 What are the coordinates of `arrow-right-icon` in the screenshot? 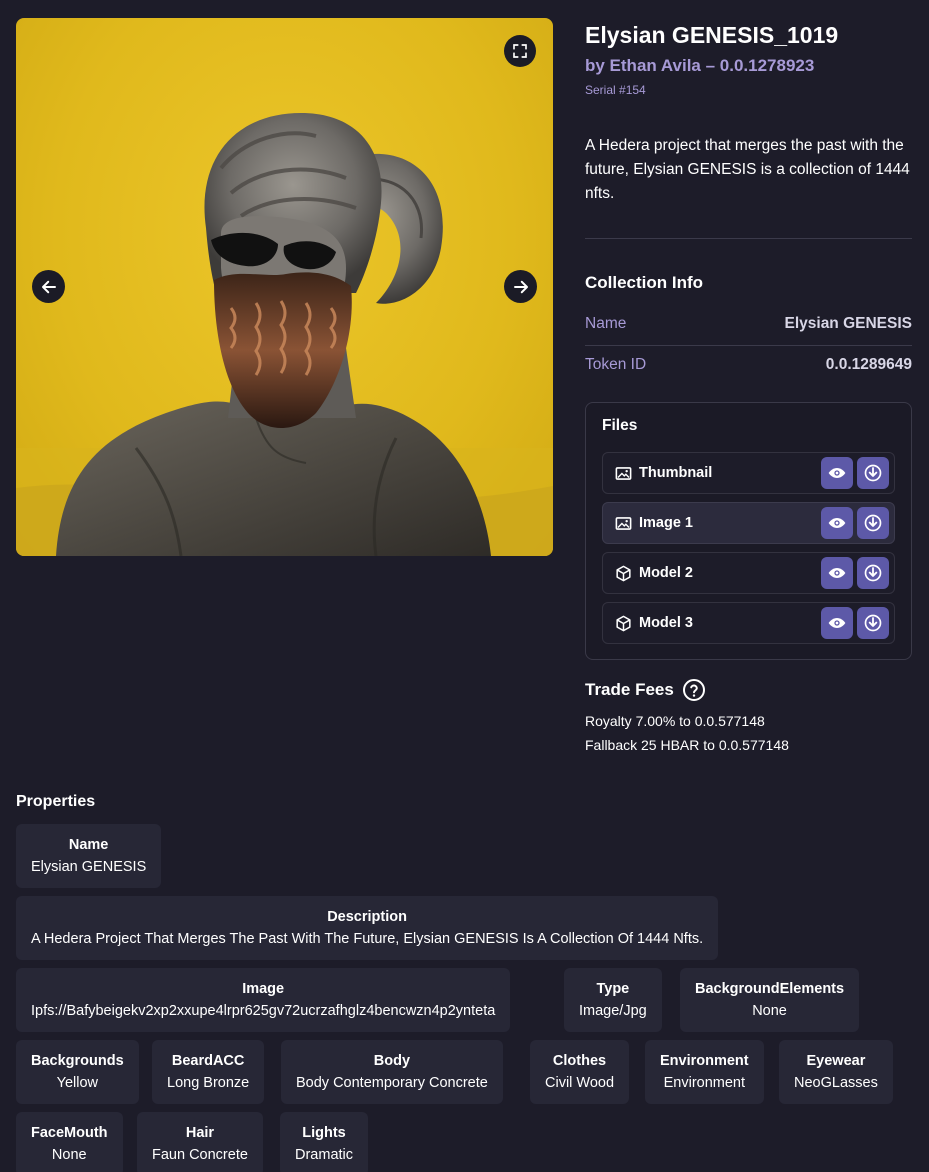 It's located at (520, 286).